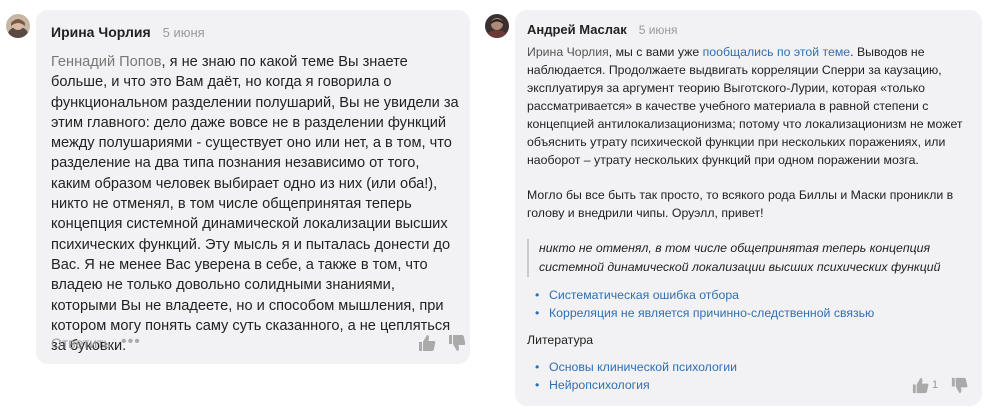 The image size is (990, 416). I want to click on comment-footer: 1, so click(750, 388).